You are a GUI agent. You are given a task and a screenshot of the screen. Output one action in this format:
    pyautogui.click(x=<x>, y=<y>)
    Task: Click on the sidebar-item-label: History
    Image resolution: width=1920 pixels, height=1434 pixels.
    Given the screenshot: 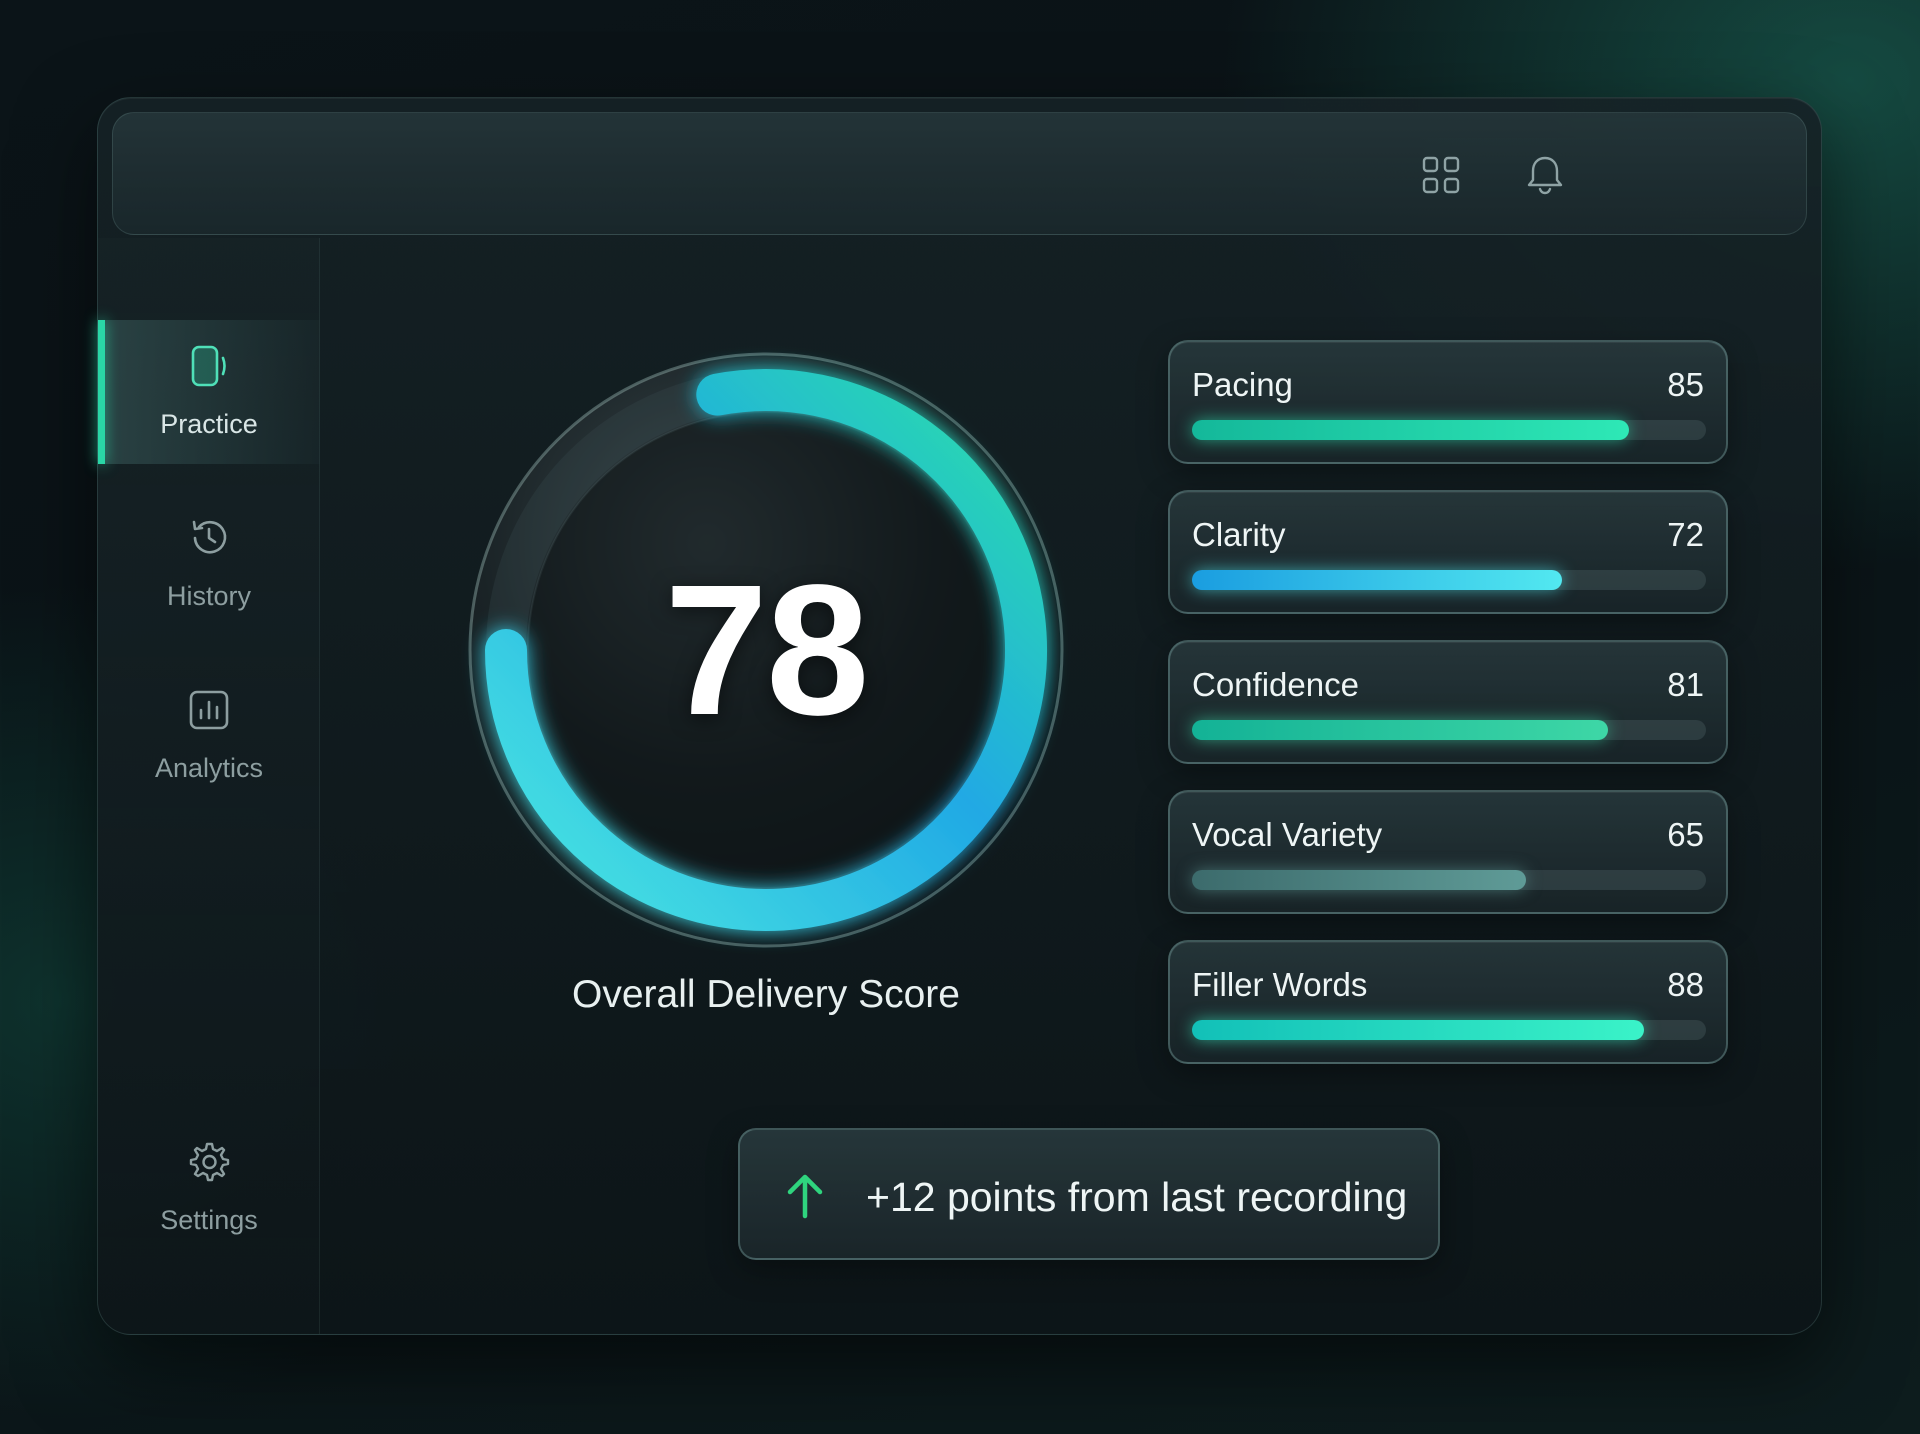 What is the action you would take?
    pyautogui.click(x=208, y=596)
    